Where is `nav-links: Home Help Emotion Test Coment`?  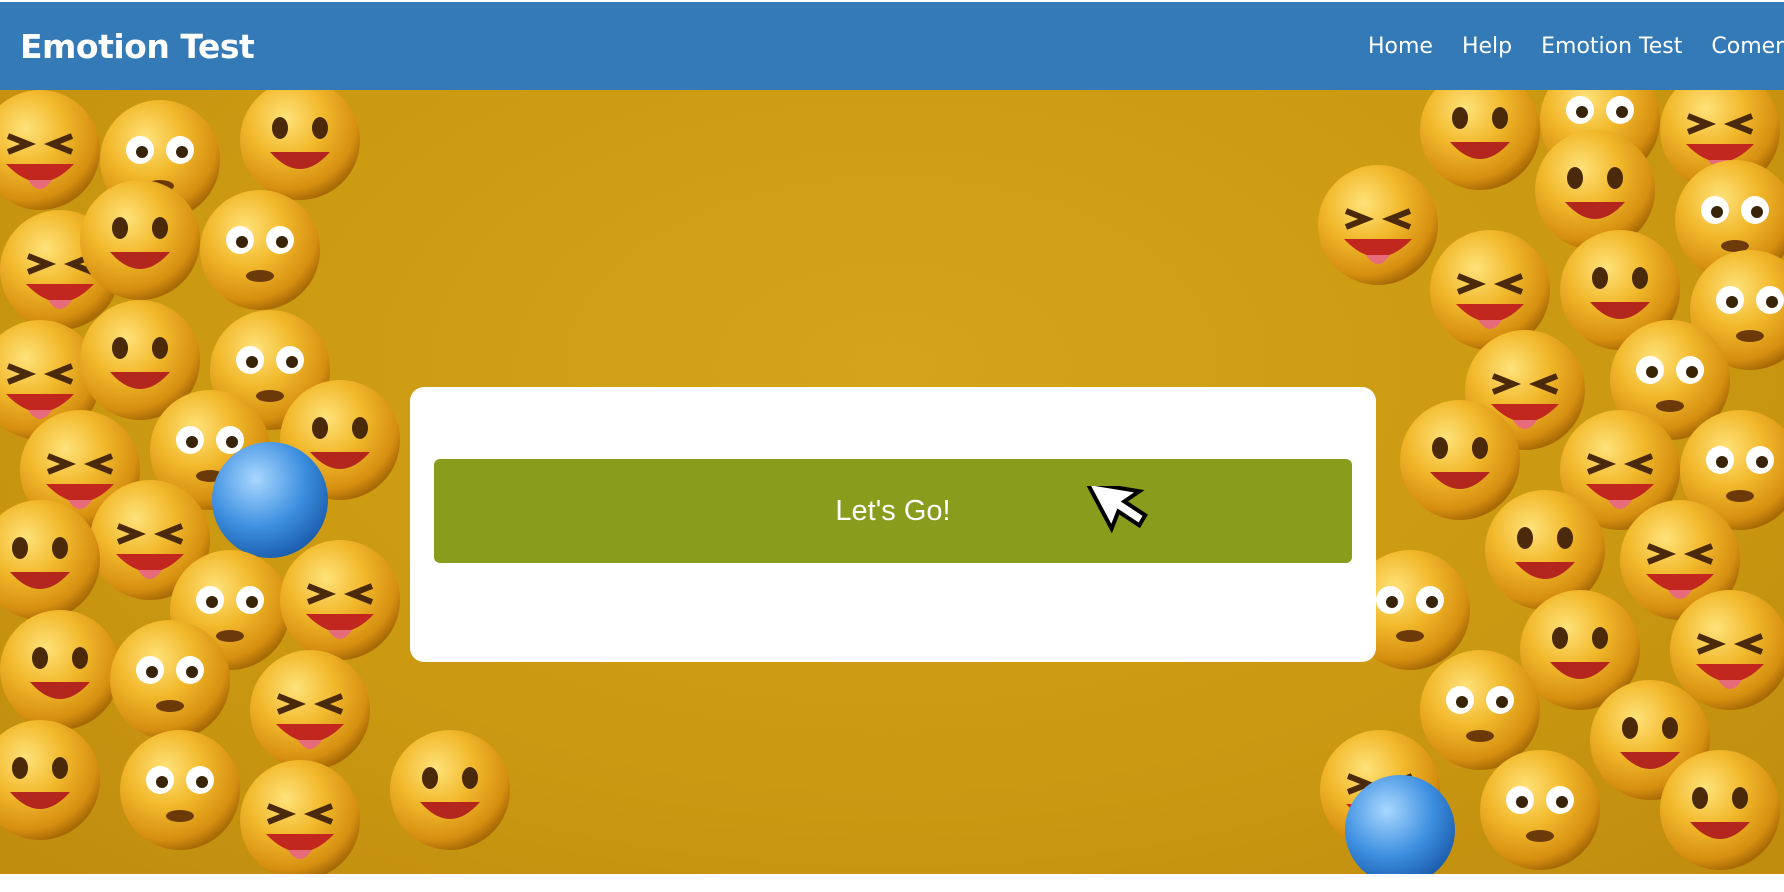
nav-links: Home Help Emotion Test Coment is located at coordinates (1576, 46).